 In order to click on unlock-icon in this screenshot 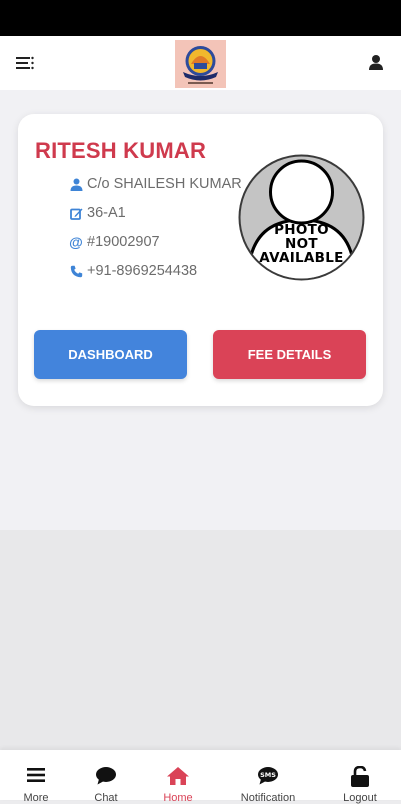, I will do `click(360, 776)`.